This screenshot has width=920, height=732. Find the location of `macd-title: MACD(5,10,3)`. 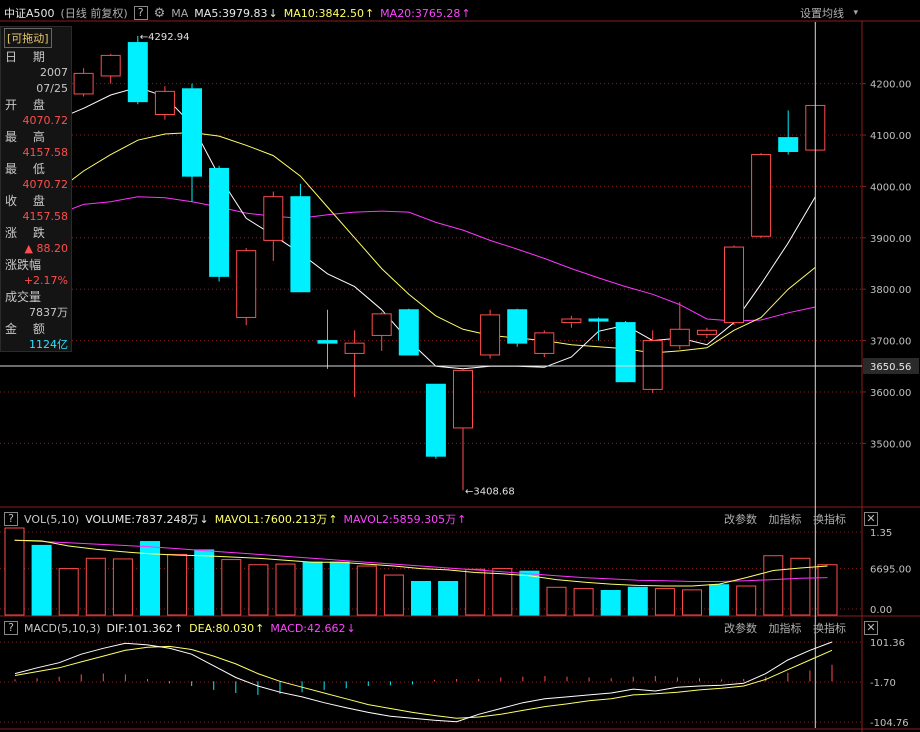

macd-title: MACD(5,10,3) is located at coordinates (62, 628).